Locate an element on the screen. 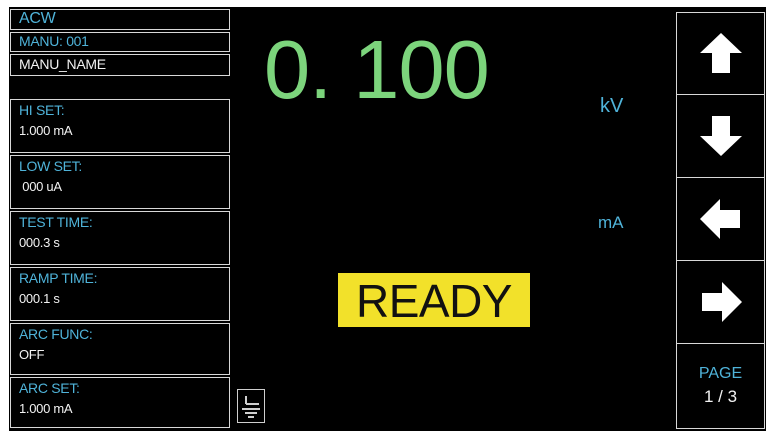 The image size is (773, 435). low-set-value: 000 uA is located at coordinates (40, 186).